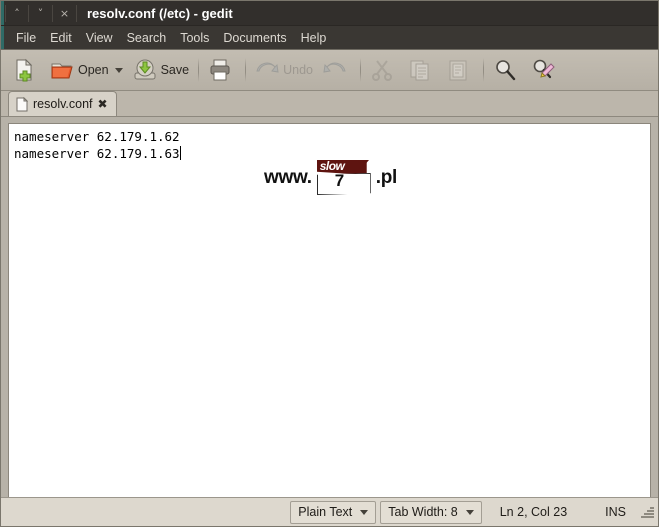 The height and width of the screenshot is (527, 659). I want to click on tab-bar: resolv.conf ✖, so click(329, 104).